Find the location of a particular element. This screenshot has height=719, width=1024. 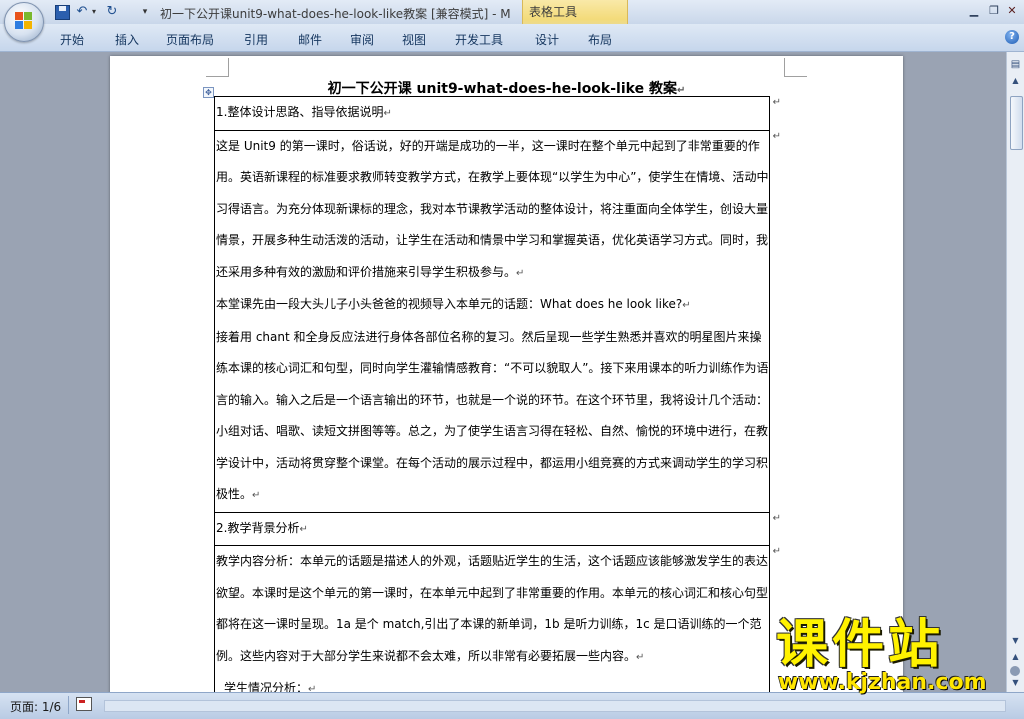

tab-insert: 插入 is located at coordinates (127, 39).